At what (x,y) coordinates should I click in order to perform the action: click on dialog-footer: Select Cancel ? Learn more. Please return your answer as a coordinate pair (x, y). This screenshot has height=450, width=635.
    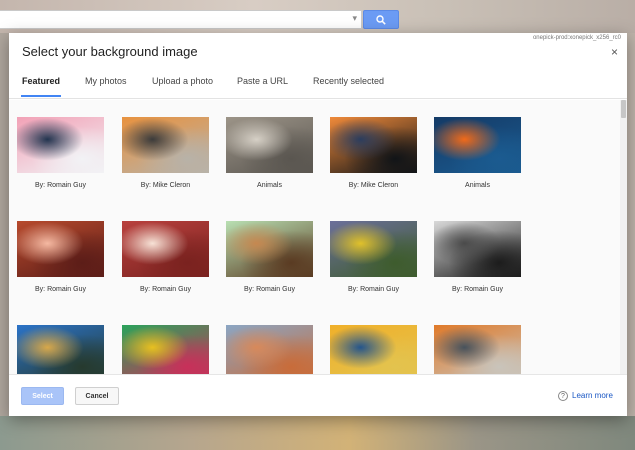
    Looking at the image, I should click on (318, 395).